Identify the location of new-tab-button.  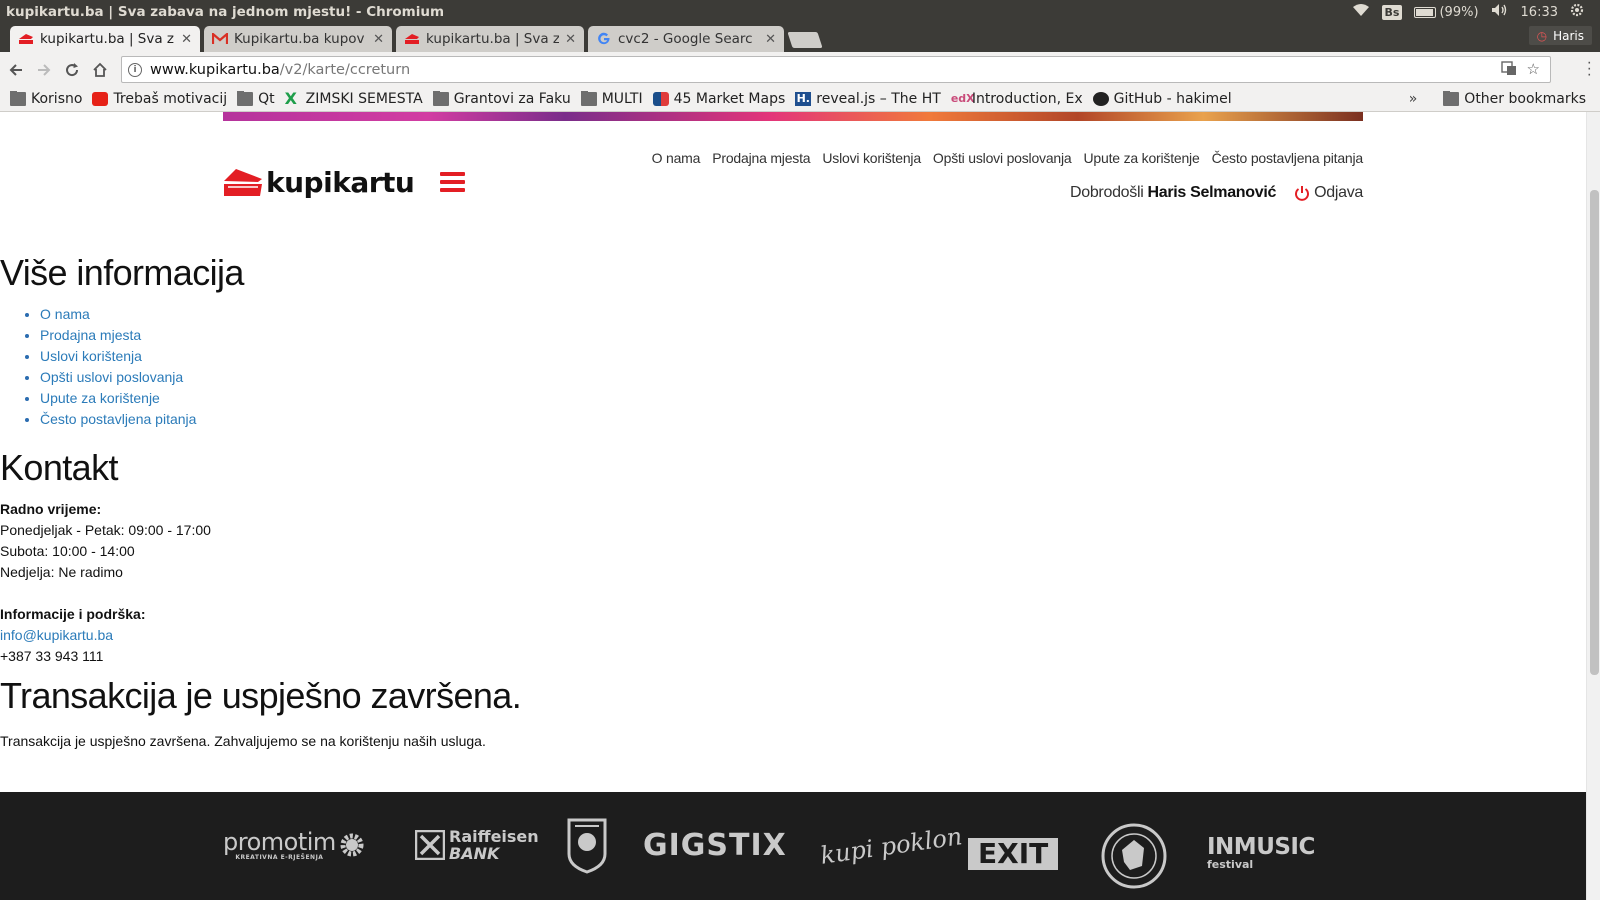
(805, 40).